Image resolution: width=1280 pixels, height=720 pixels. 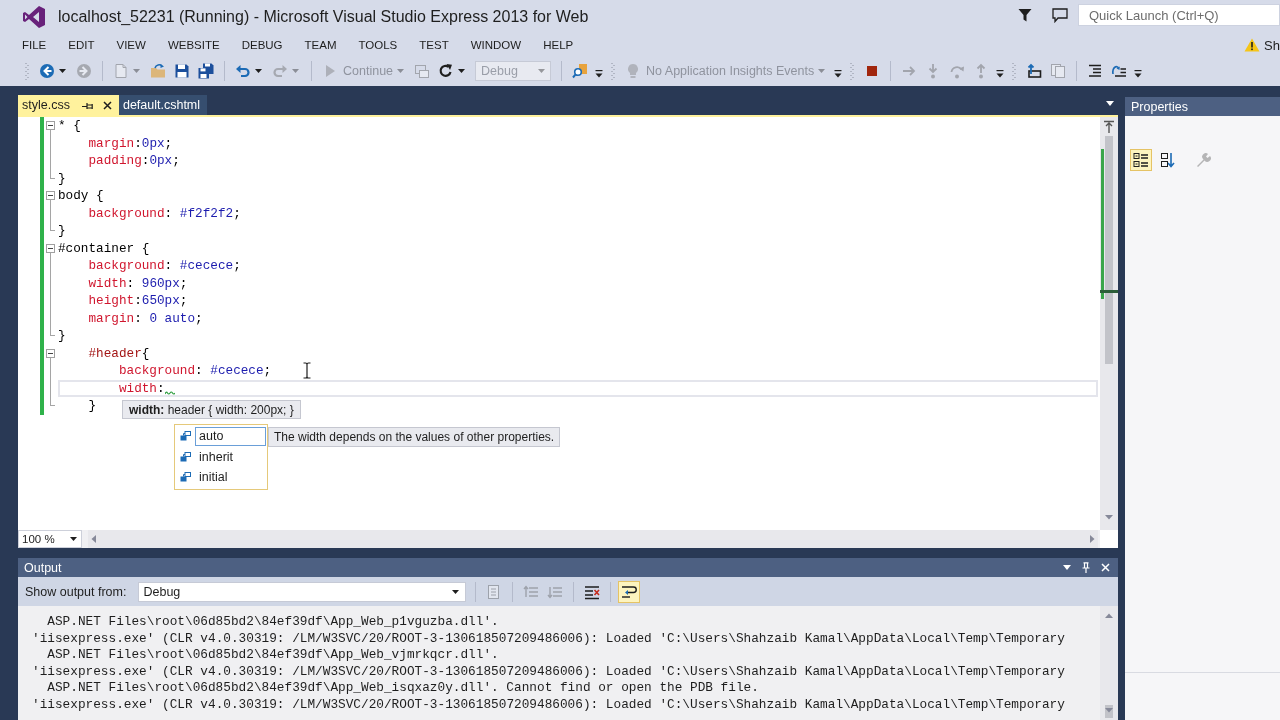 I want to click on pin-icon, so click(x=87, y=105).